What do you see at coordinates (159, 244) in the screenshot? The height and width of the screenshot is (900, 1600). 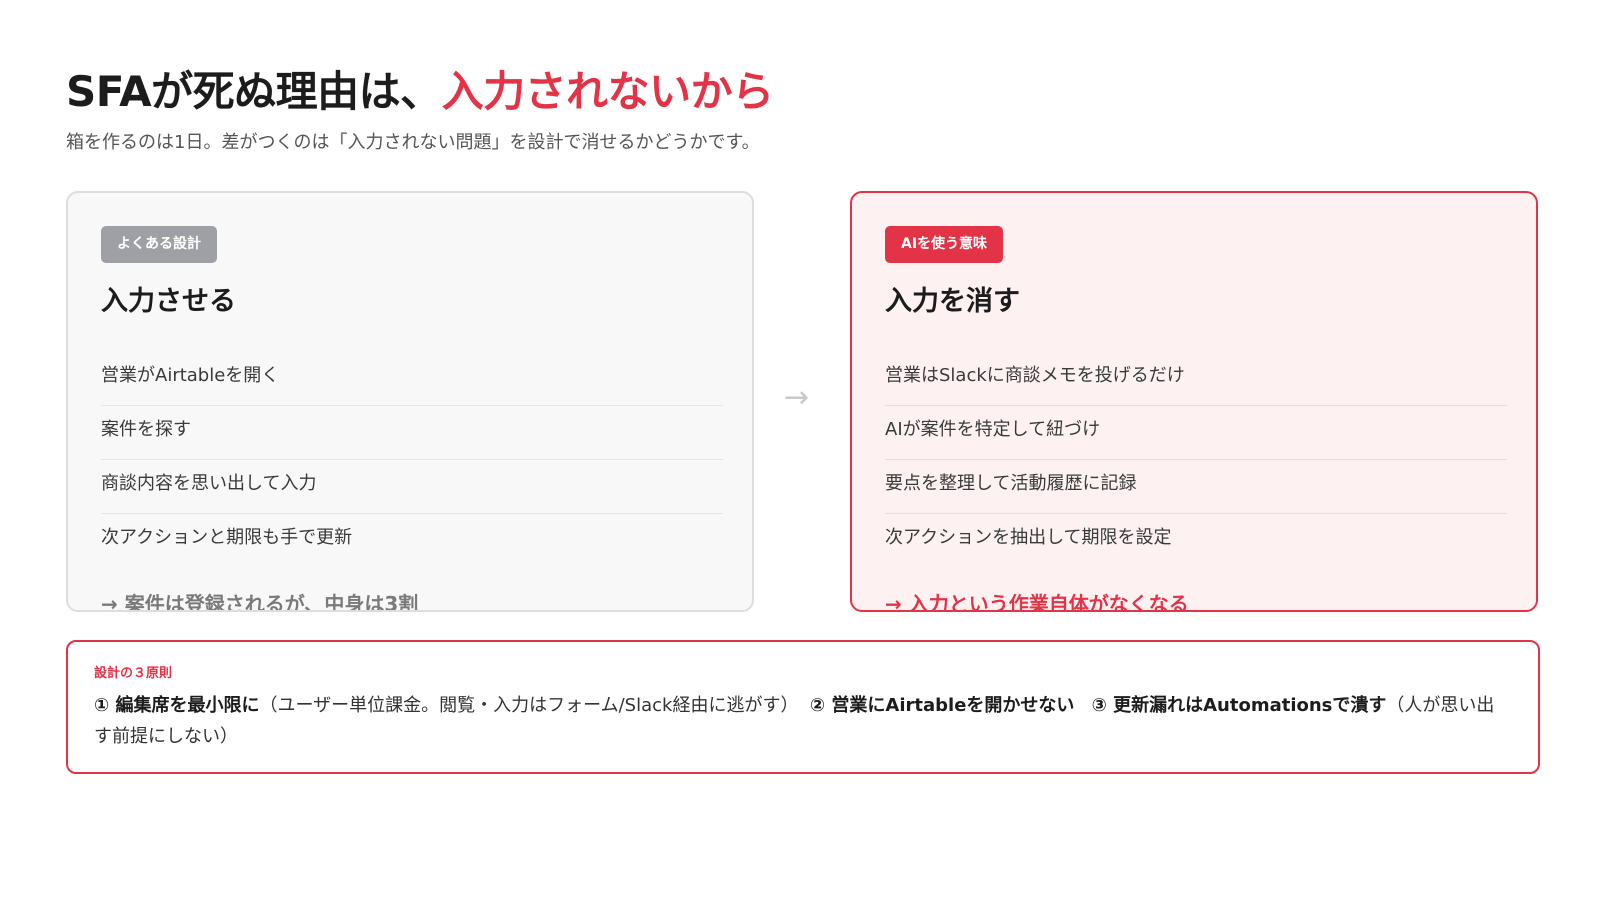 I see `common-design-badge: よくある設計` at bounding box center [159, 244].